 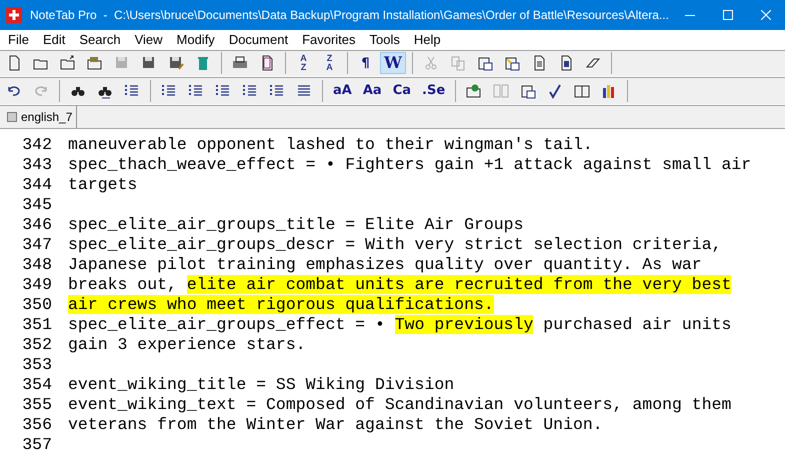 I want to click on sort-button: A Z, so click(x=303, y=63).